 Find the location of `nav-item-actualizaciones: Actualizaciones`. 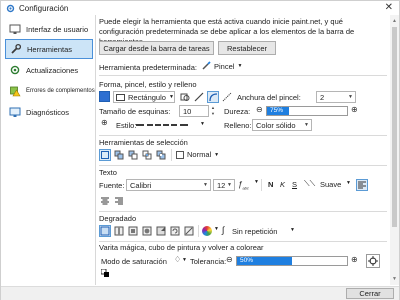

nav-item-actualizaciones: Actualizaciones is located at coordinates (49, 70).